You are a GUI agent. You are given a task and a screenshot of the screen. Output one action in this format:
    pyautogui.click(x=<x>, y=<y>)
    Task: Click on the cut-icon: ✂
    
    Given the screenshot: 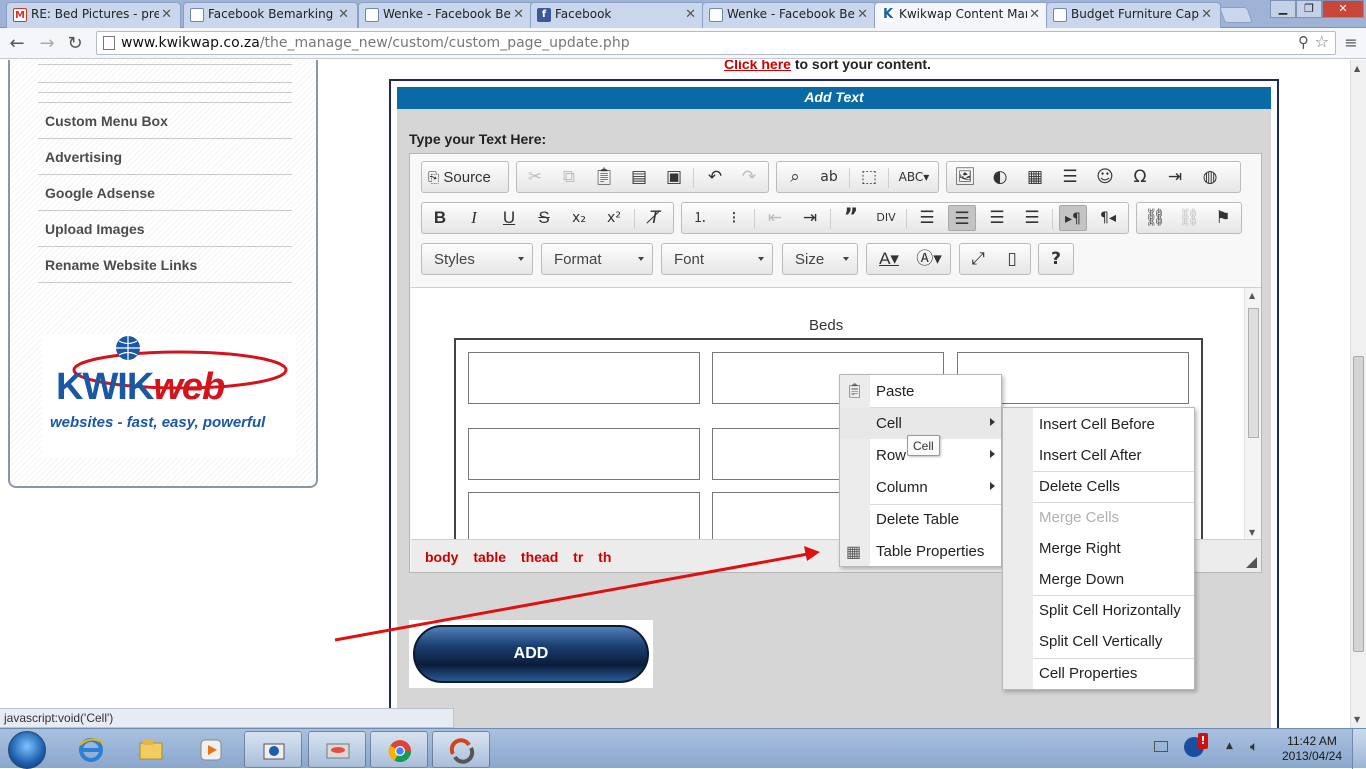 What is the action you would take?
    pyautogui.click(x=535, y=177)
    